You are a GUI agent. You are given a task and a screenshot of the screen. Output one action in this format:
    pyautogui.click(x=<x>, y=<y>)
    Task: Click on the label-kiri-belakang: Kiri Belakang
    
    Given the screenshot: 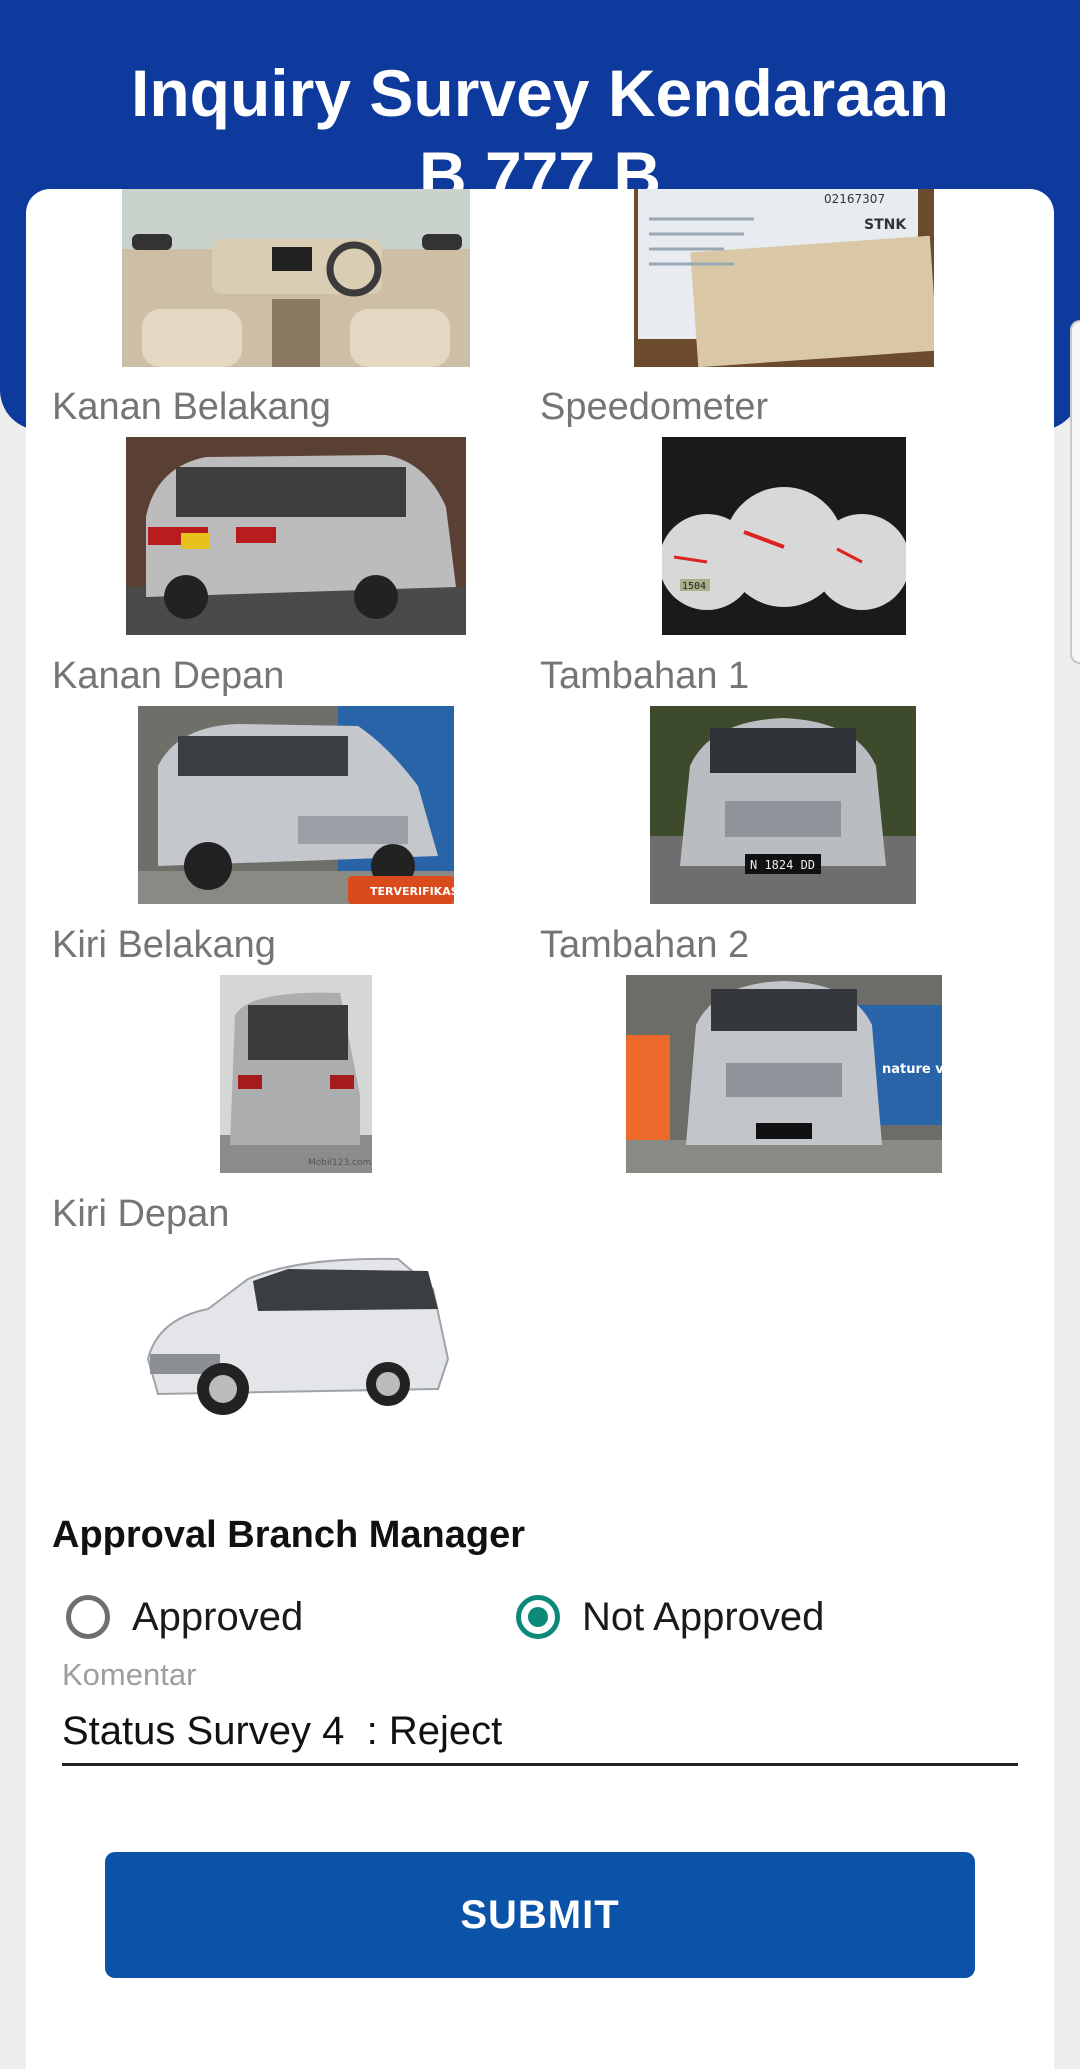 What is the action you would take?
    pyautogui.click(x=164, y=945)
    